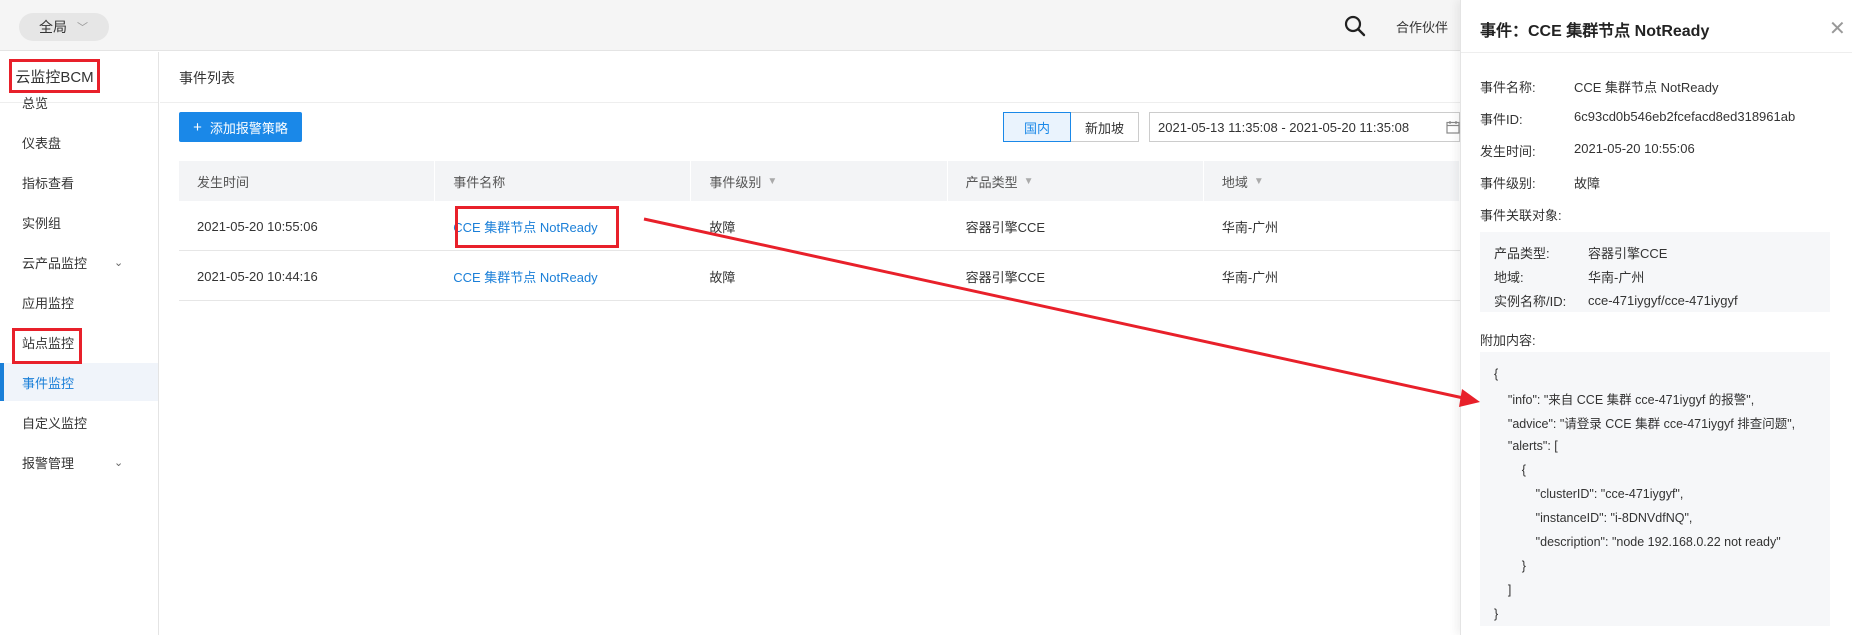 This screenshot has height=635, width=1852. Describe the element at coordinates (1655, 276) in the screenshot. I see `related-row-region: 地域: 华南-广州` at that location.